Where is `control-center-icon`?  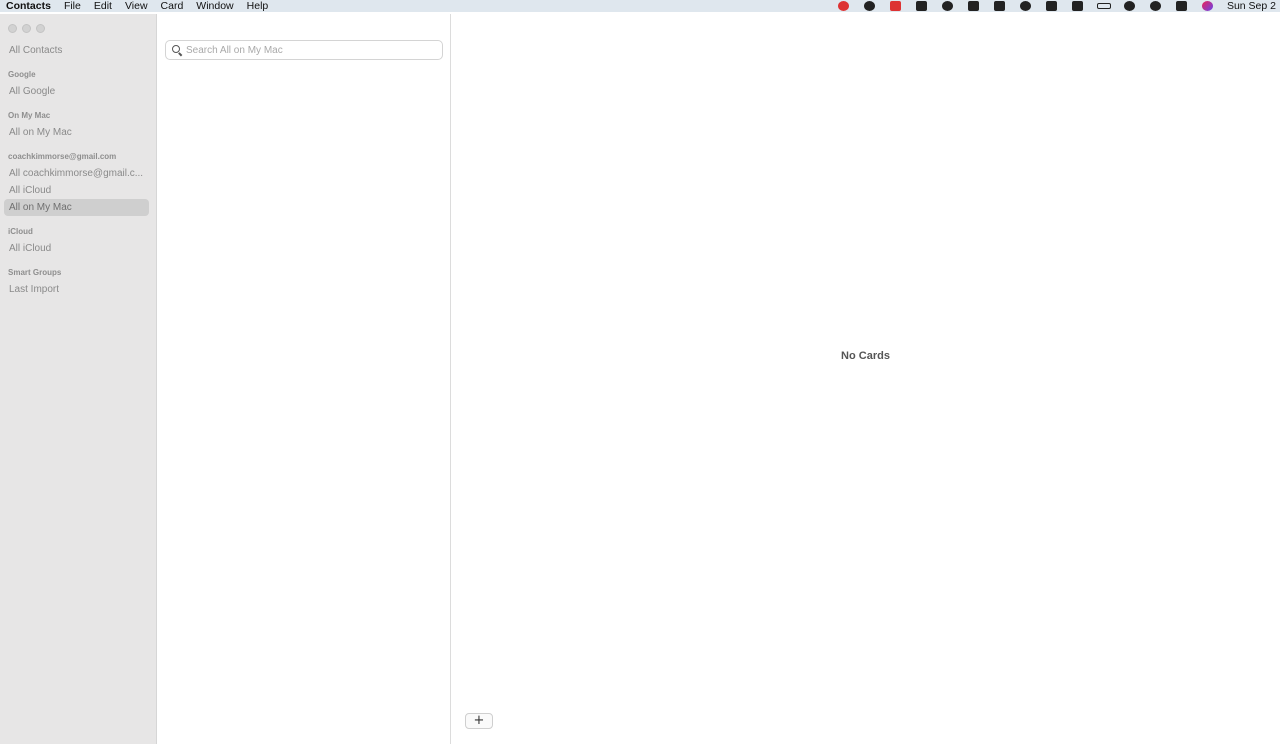 control-center-icon is located at coordinates (1182, 6).